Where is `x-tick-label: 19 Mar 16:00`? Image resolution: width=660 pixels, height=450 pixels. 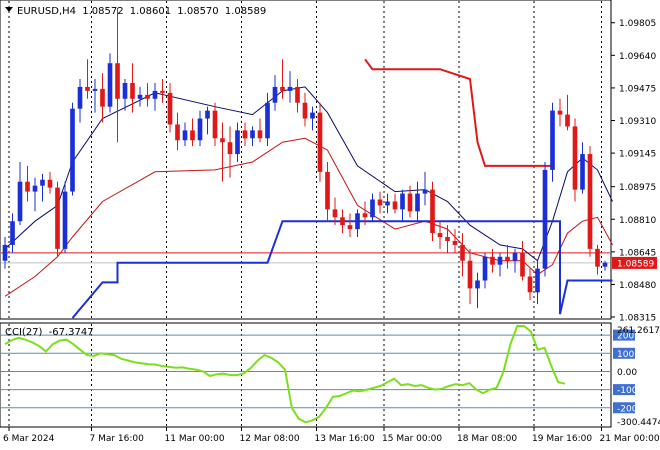
x-tick-label: 19 Mar 16:00 is located at coordinates (562, 439).